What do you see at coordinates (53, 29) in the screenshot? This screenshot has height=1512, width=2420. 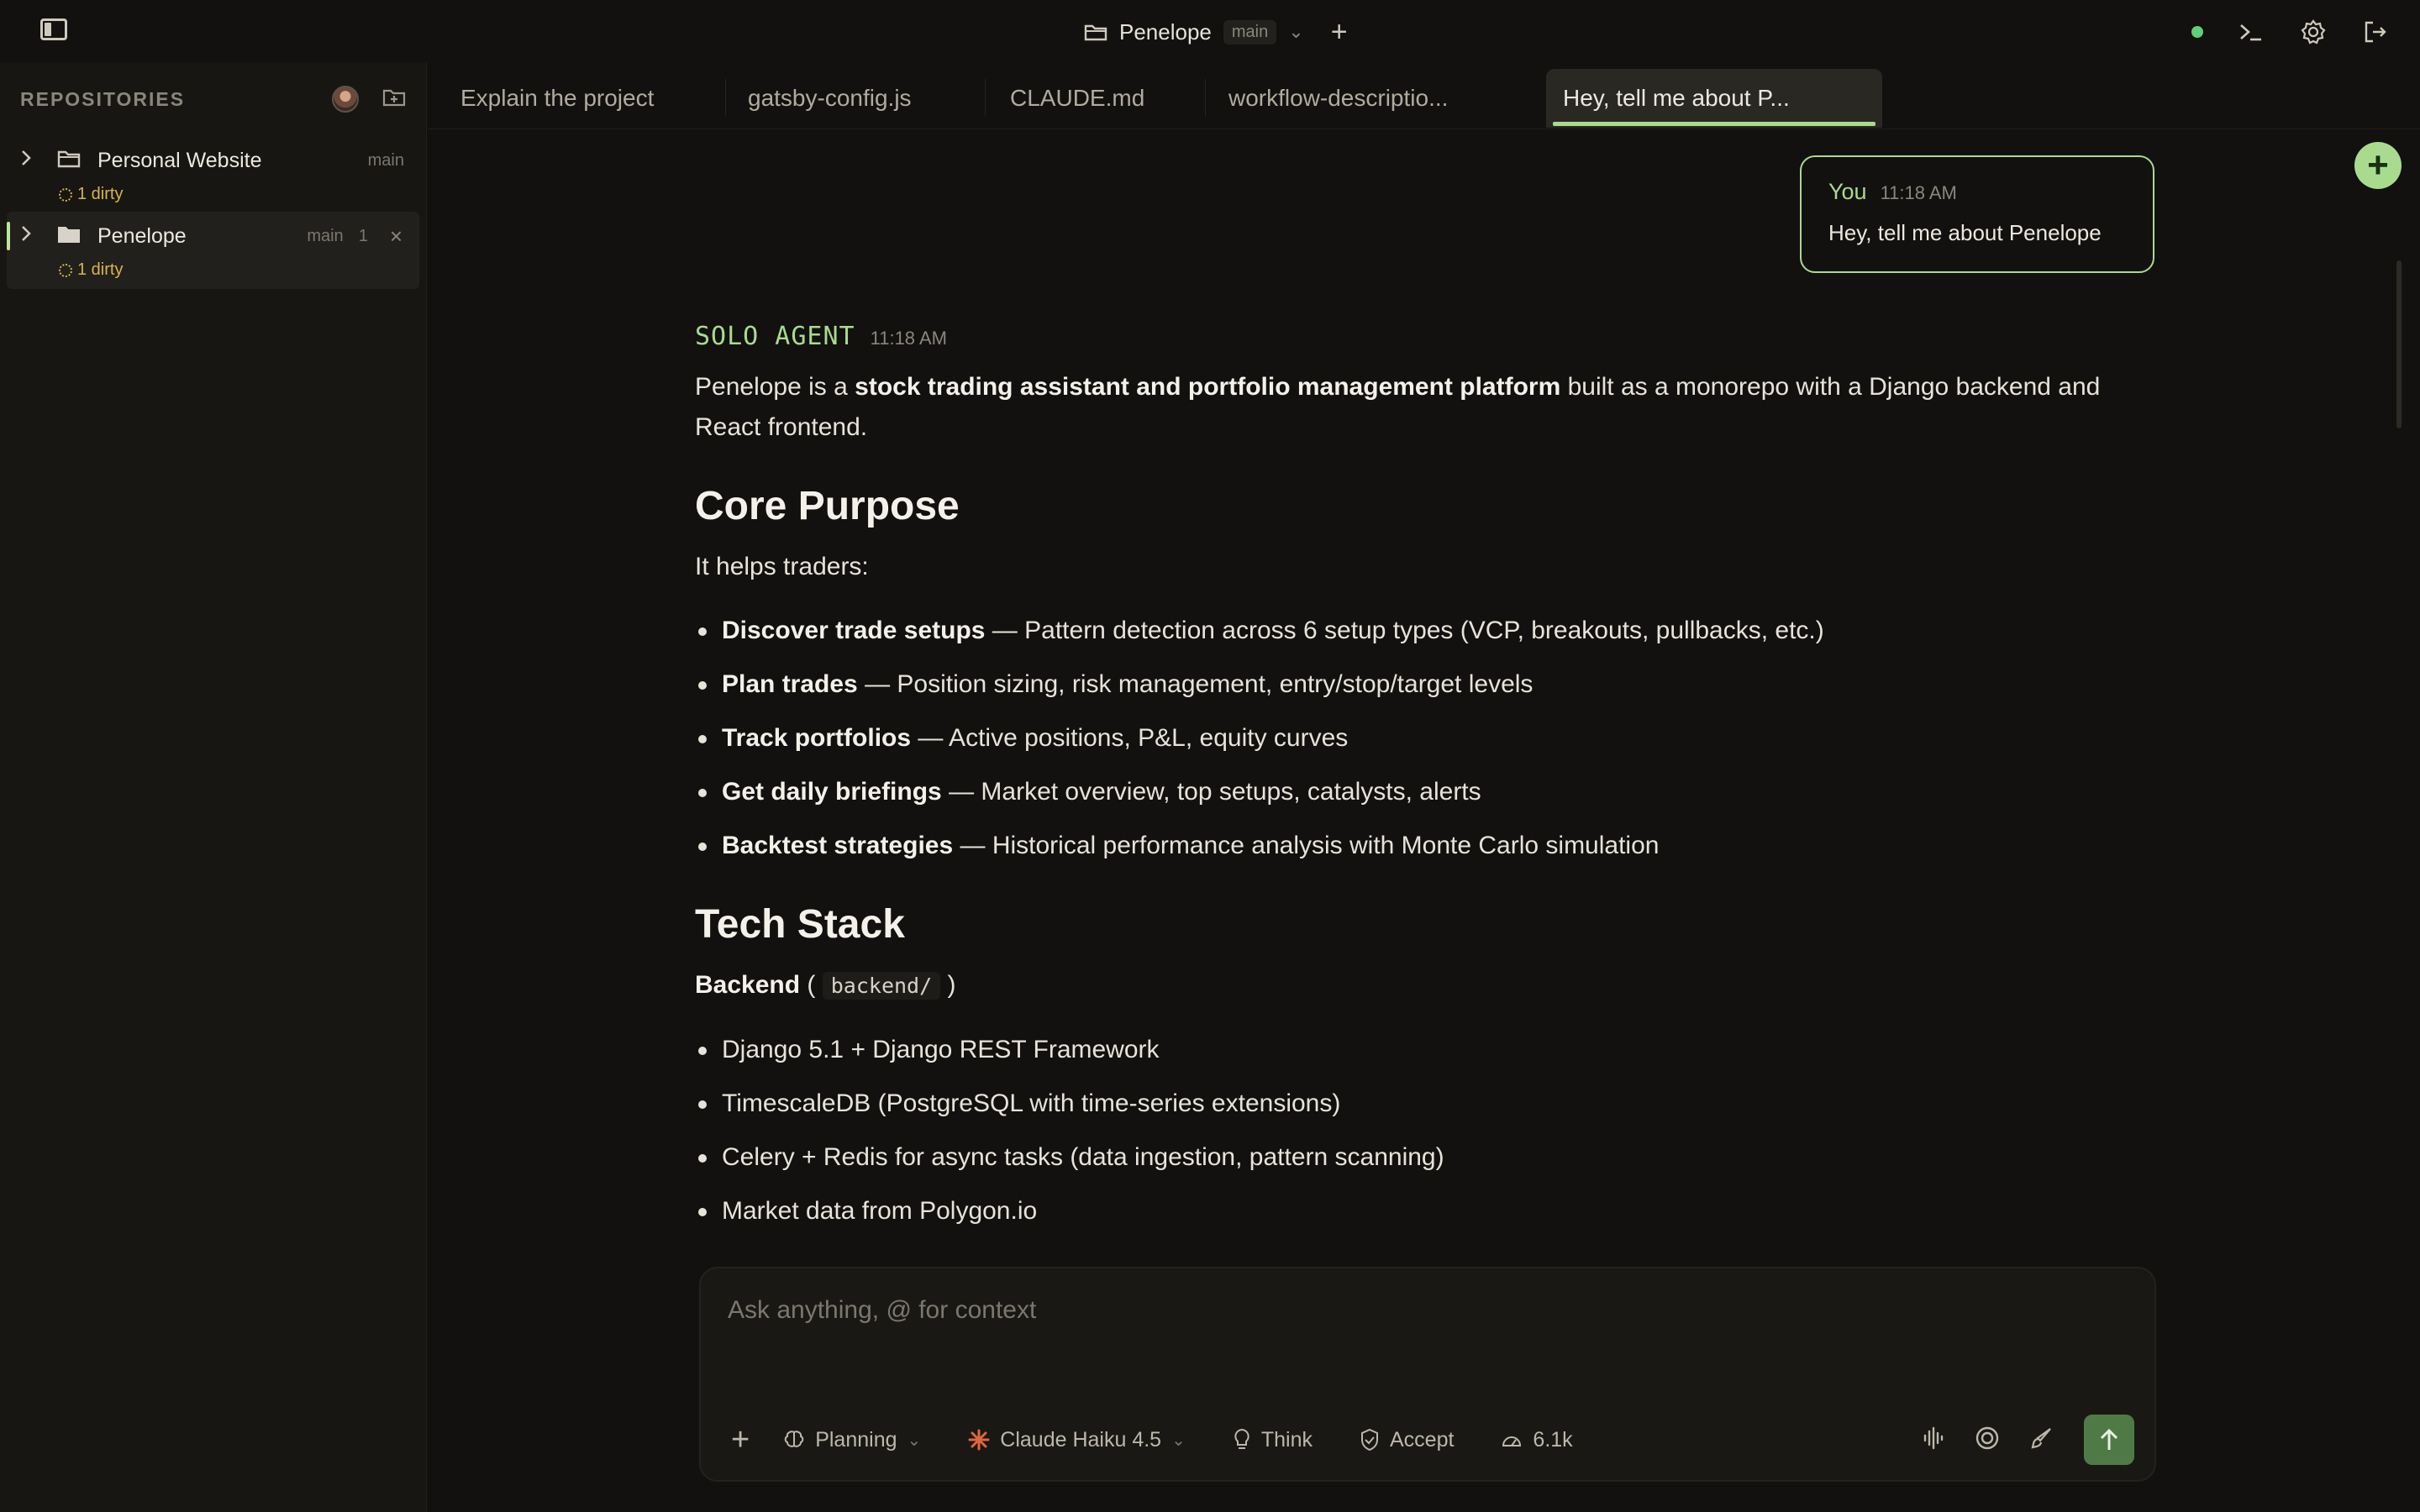 I see `sidebar-toggle-icon` at bounding box center [53, 29].